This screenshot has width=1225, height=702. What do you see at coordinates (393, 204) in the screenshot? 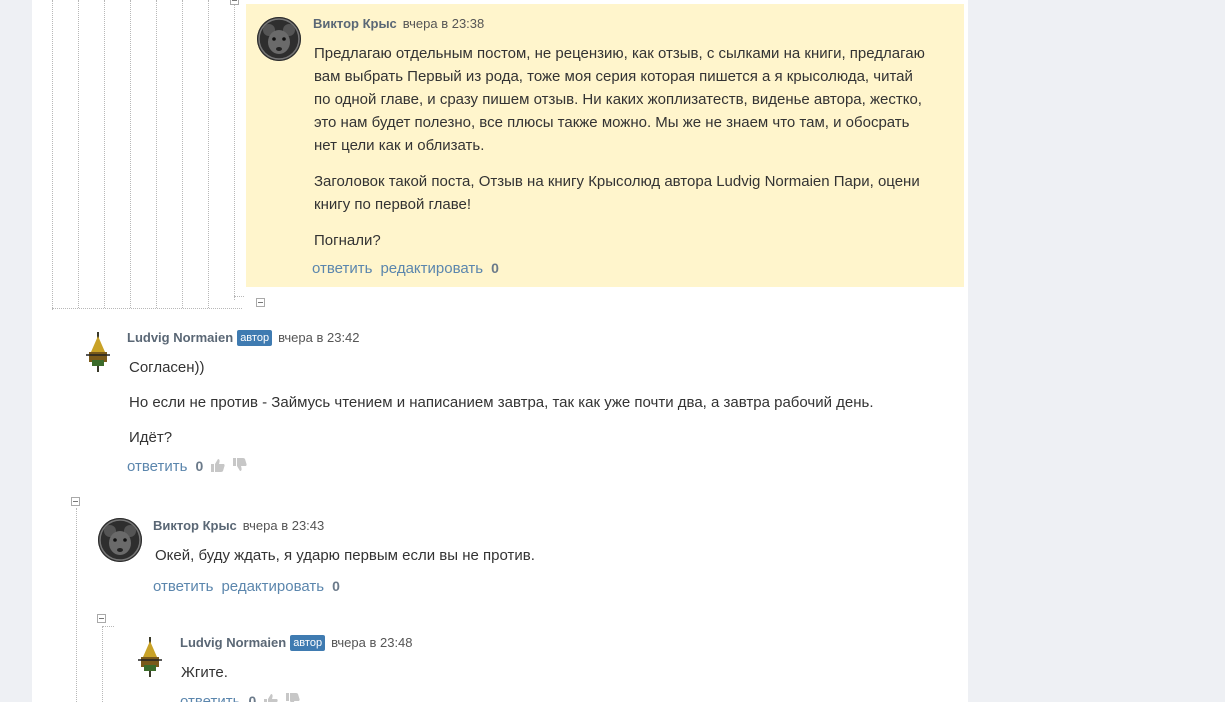
I see `comment-line: книгу по первой главе!` at bounding box center [393, 204].